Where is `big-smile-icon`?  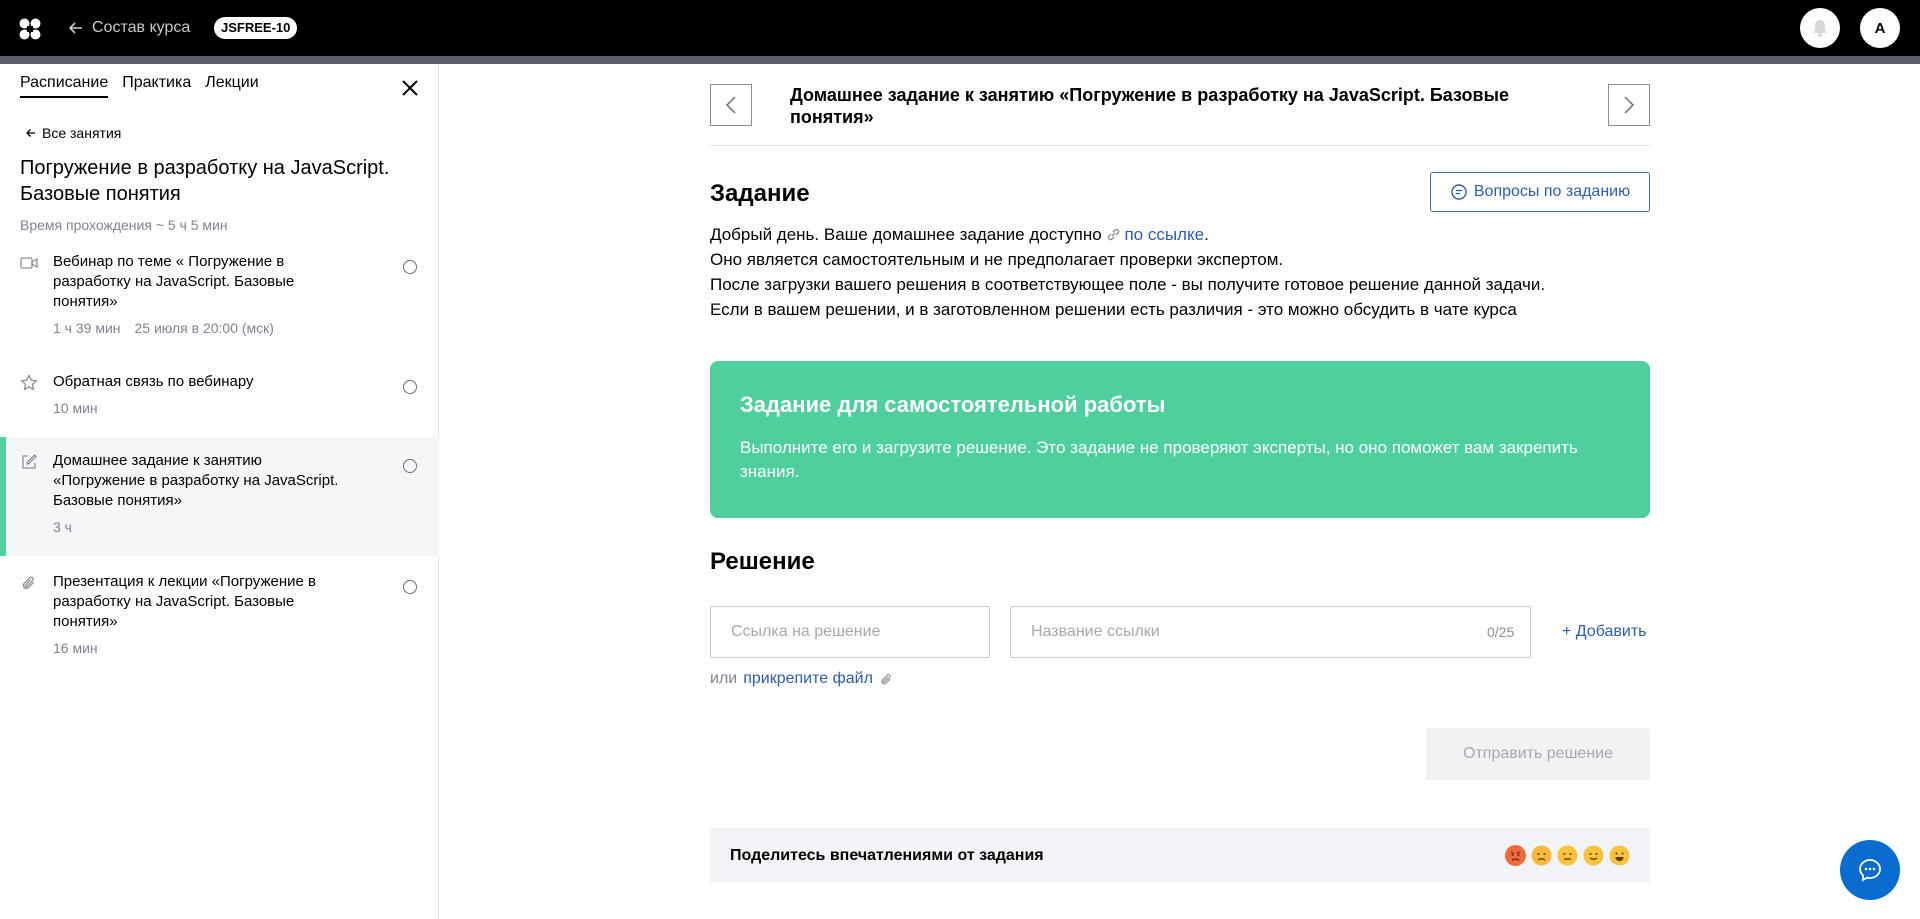 big-smile-icon is located at coordinates (1619, 855).